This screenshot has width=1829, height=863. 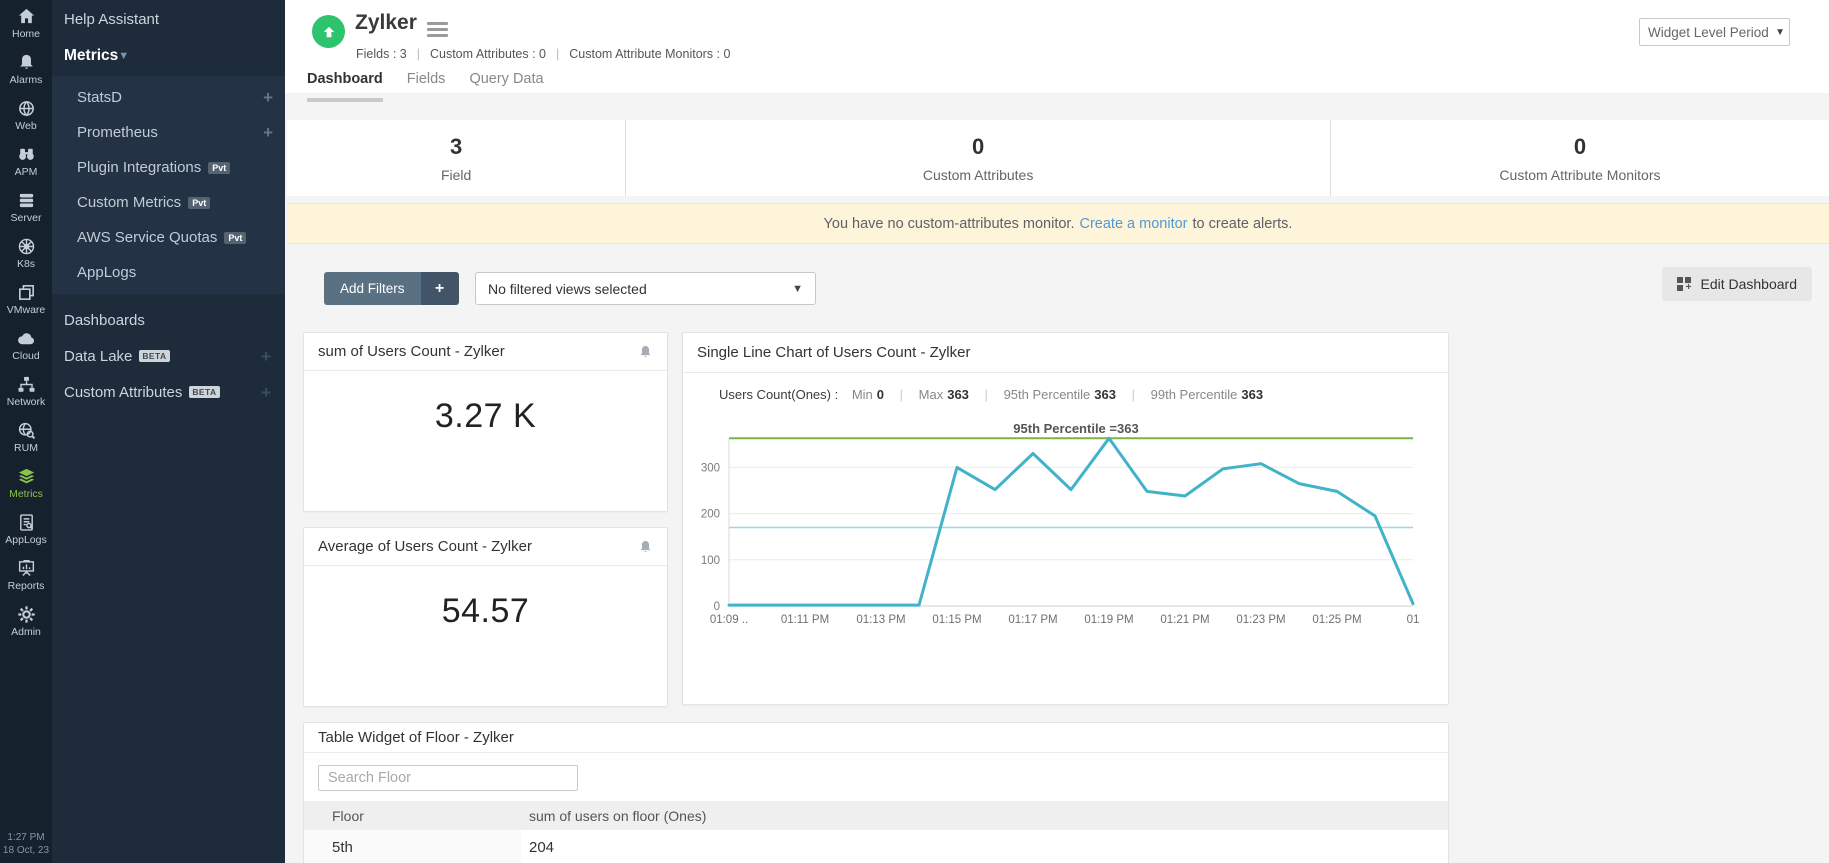 What do you see at coordinates (25, 34) in the screenshot?
I see `rail-label: Home` at bounding box center [25, 34].